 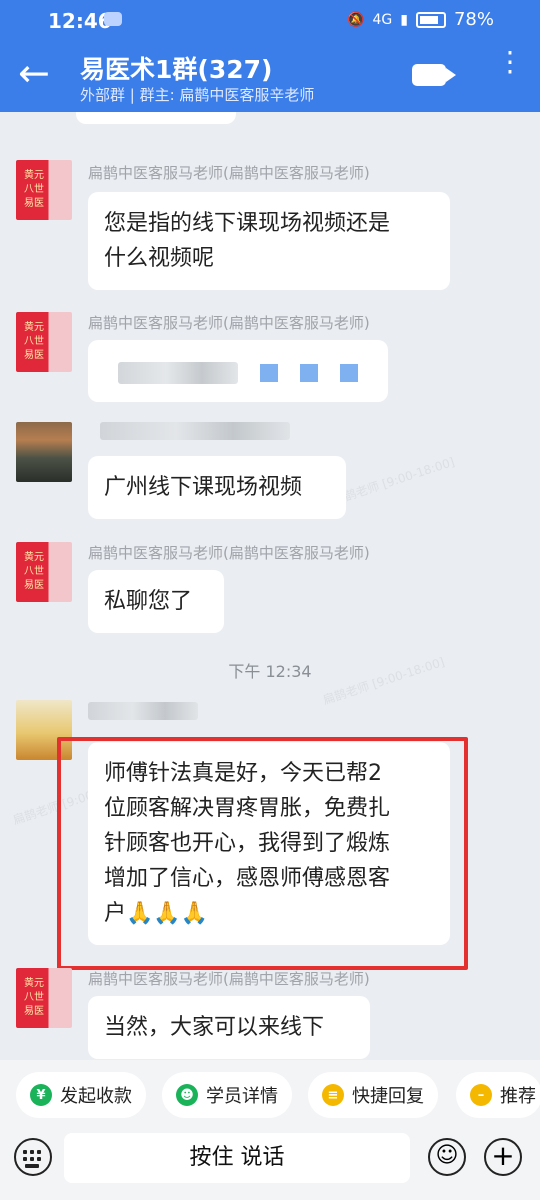 I want to click on chat-bubble: 当然，大家可以来线下, so click(x=229, y=1027).